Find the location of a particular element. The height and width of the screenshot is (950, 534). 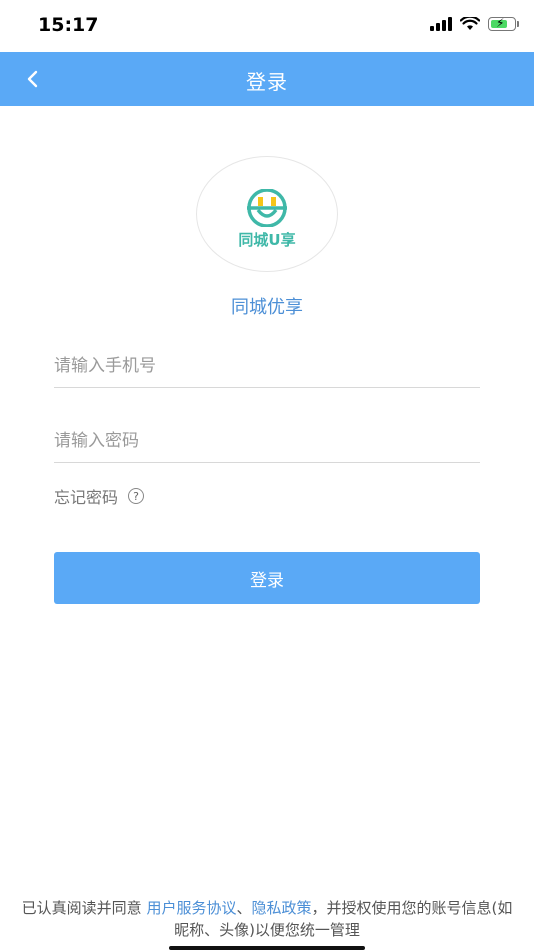

battery-charging-icon: ⚡ is located at coordinates (503, 23).